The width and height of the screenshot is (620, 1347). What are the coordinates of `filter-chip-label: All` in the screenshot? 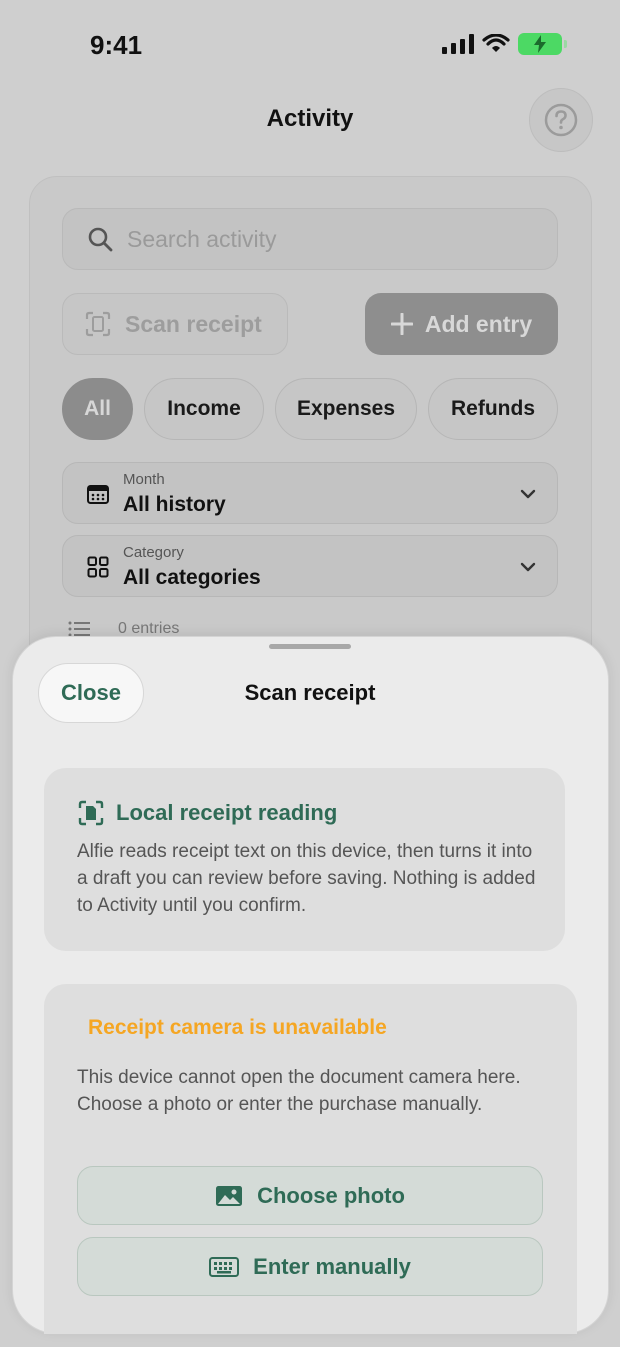 It's located at (97, 408).